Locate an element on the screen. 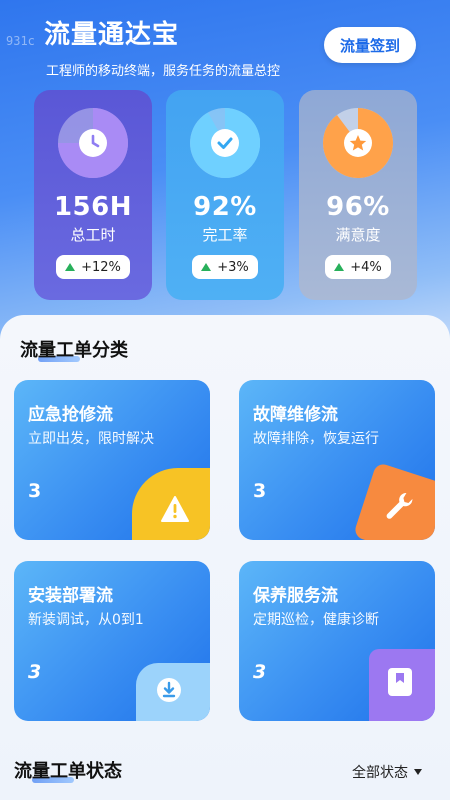 This screenshot has width=450, height=800. category-section-title: 流量工单分类 is located at coordinates (74, 349).